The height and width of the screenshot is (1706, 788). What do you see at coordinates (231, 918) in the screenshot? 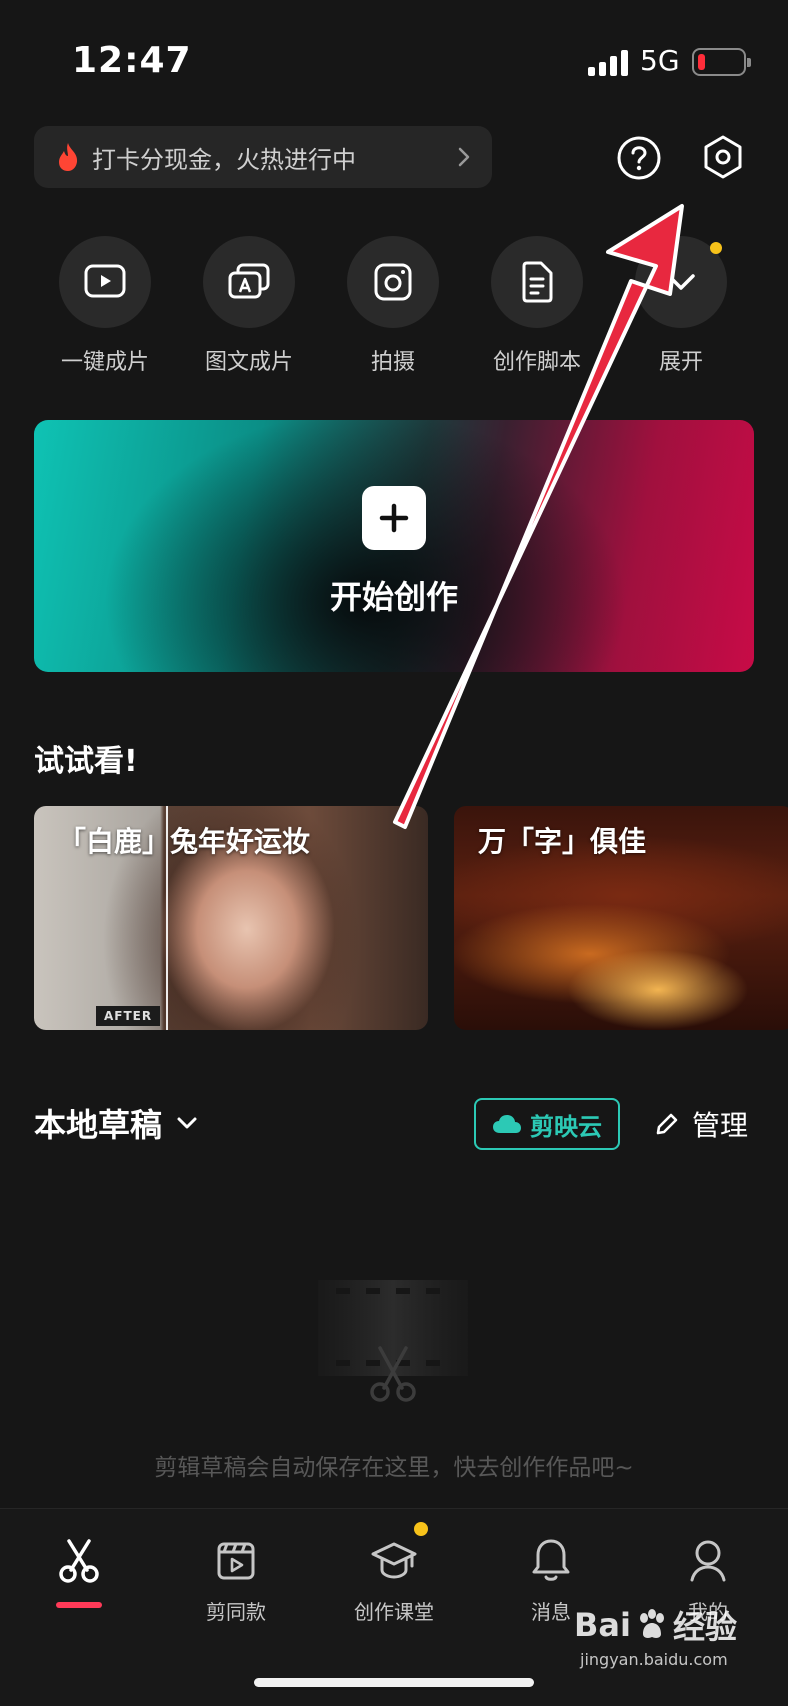
I see `template-card: AFTER 「白鹿」兔年好运妆` at bounding box center [231, 918].